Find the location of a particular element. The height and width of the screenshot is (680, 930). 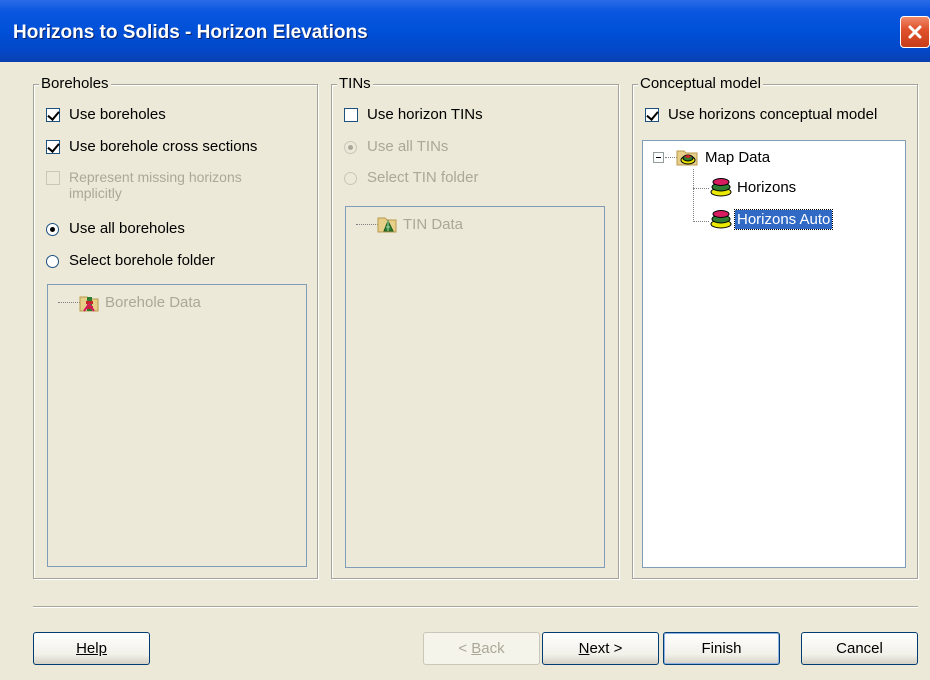

tins-legend: TINs is located at coordinates (355, 83).